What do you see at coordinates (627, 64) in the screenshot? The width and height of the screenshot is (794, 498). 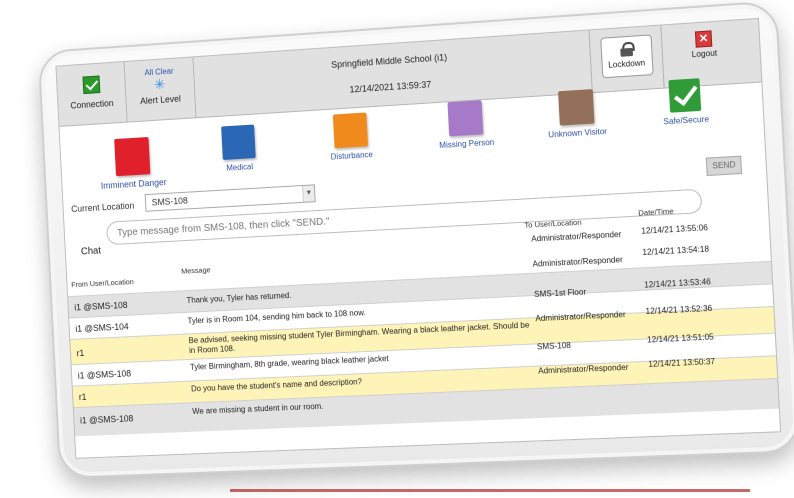 I see `lockdown-label: Lockdown` at bounding box center [627, 64].